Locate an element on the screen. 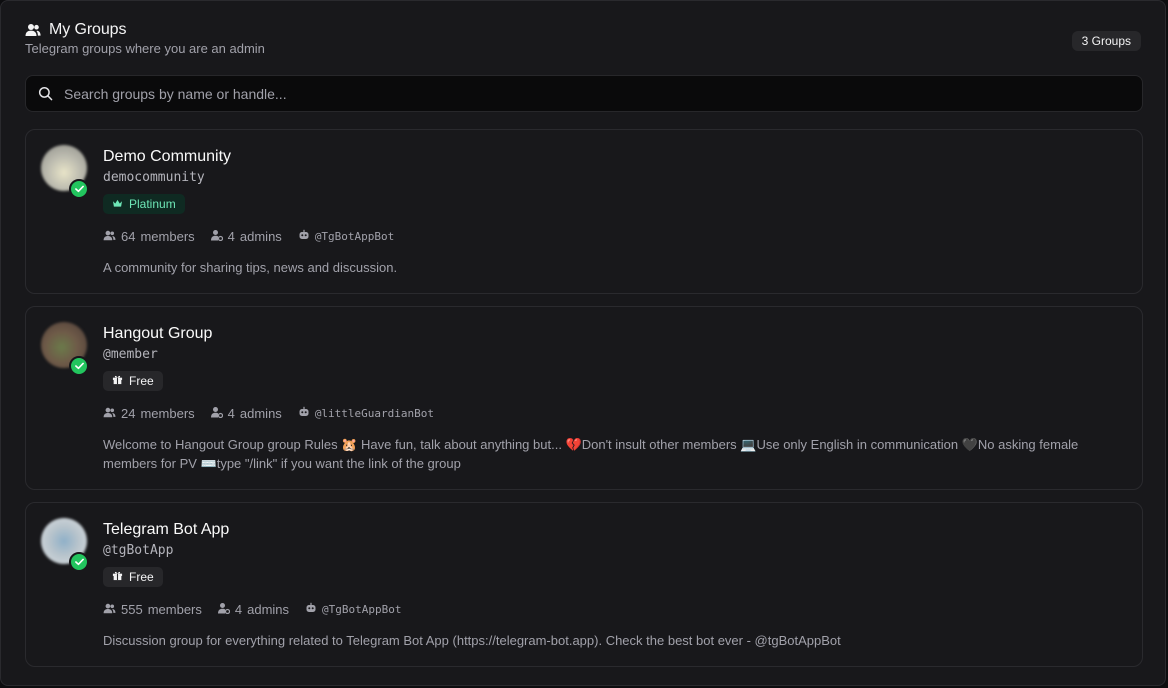 The height and width of the screenshot is (688, 1168). group-stats: 24 members 4 admins @littleGuardianBot is located at coordinates (612, 413).